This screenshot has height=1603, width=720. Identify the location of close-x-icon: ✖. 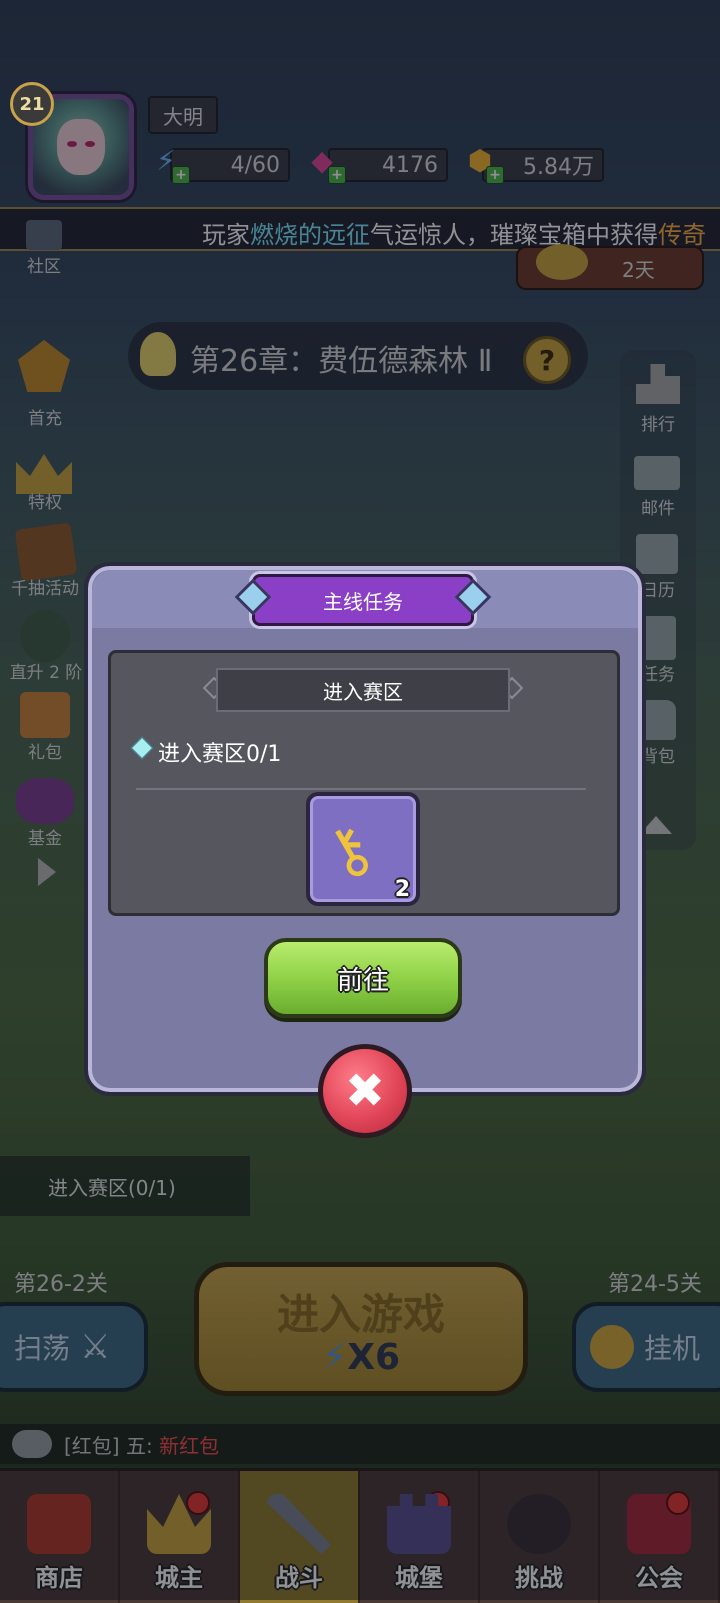
(365, 1091).